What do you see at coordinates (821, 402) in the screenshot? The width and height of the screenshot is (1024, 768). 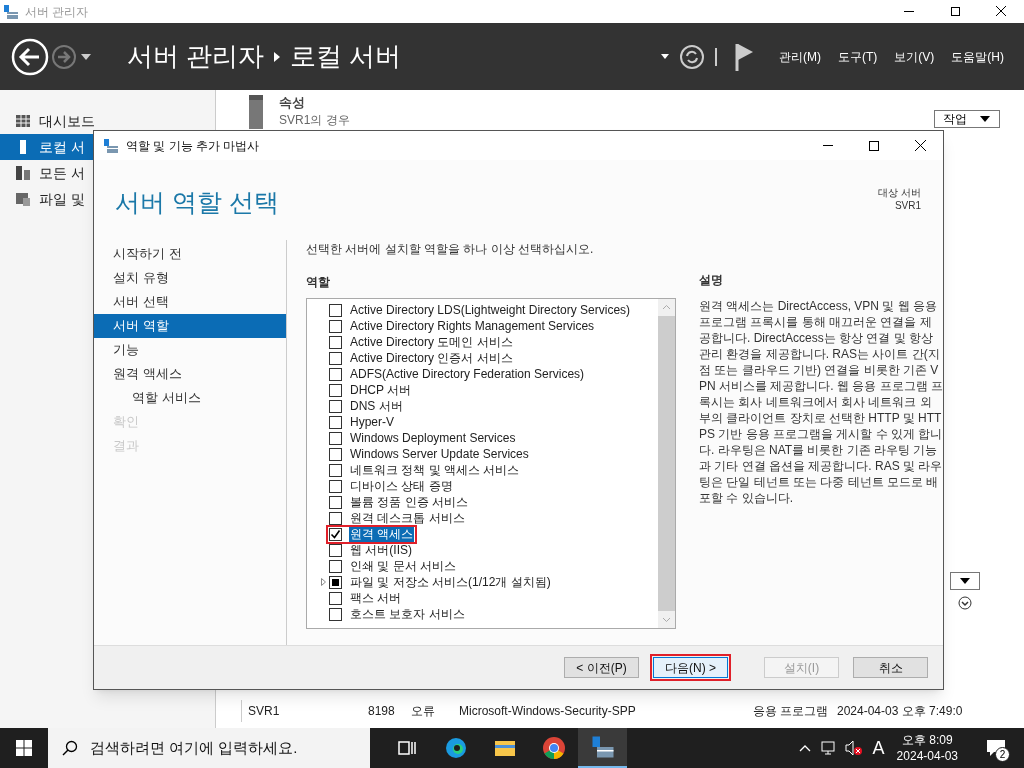 I see `role-description: 원격 액세스는 DirectAccess, VPN 및 웹 응용 프로그램 프록시를 통해 매끄러운 연결을 제공합니다. DirectAccess는 항상 연결 및 항상 관리 환경을 제공합니다. RAS는 사이트 간(지점 또는 클라우드 기반) 연결을 비롯한 기존 VPN 서비스를 제공합니다. 웹 응용 프로그램 프록시는 회사 네트워크에서 회사 네트워크 외부의 클라이언트 장치로 선택한 HTTP 및 HTTPS 기반 응용 프로그램을 게시할 수 있게 합니다. 라우팅은 NAT를 비롯한 기존 라우팅 기능과 기타 연결 옵션을 제공합니다. RAS 및 라우팅은 단일 테넌트 또는 다중 테넌트 모드로 배포할 수 있습니다.` at bounding box center [821, 402].